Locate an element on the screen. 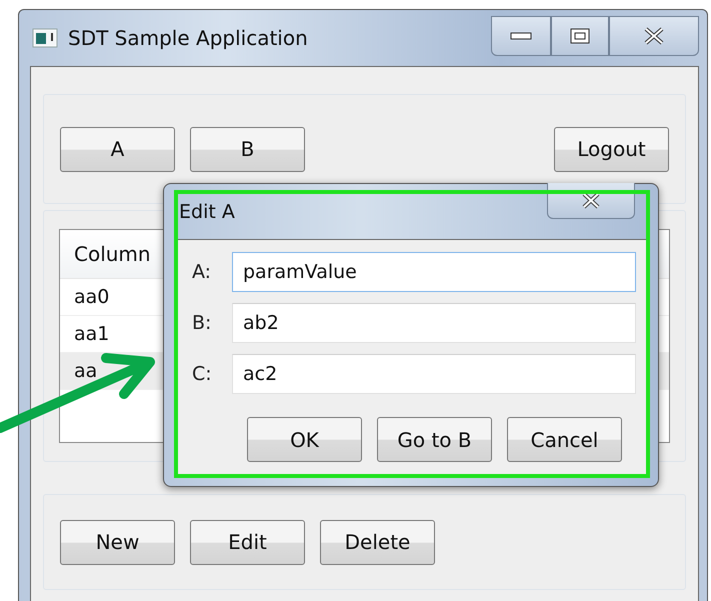 The image size is (711, 601). dialog-button: Cancel is located at coordinates (564, 439).